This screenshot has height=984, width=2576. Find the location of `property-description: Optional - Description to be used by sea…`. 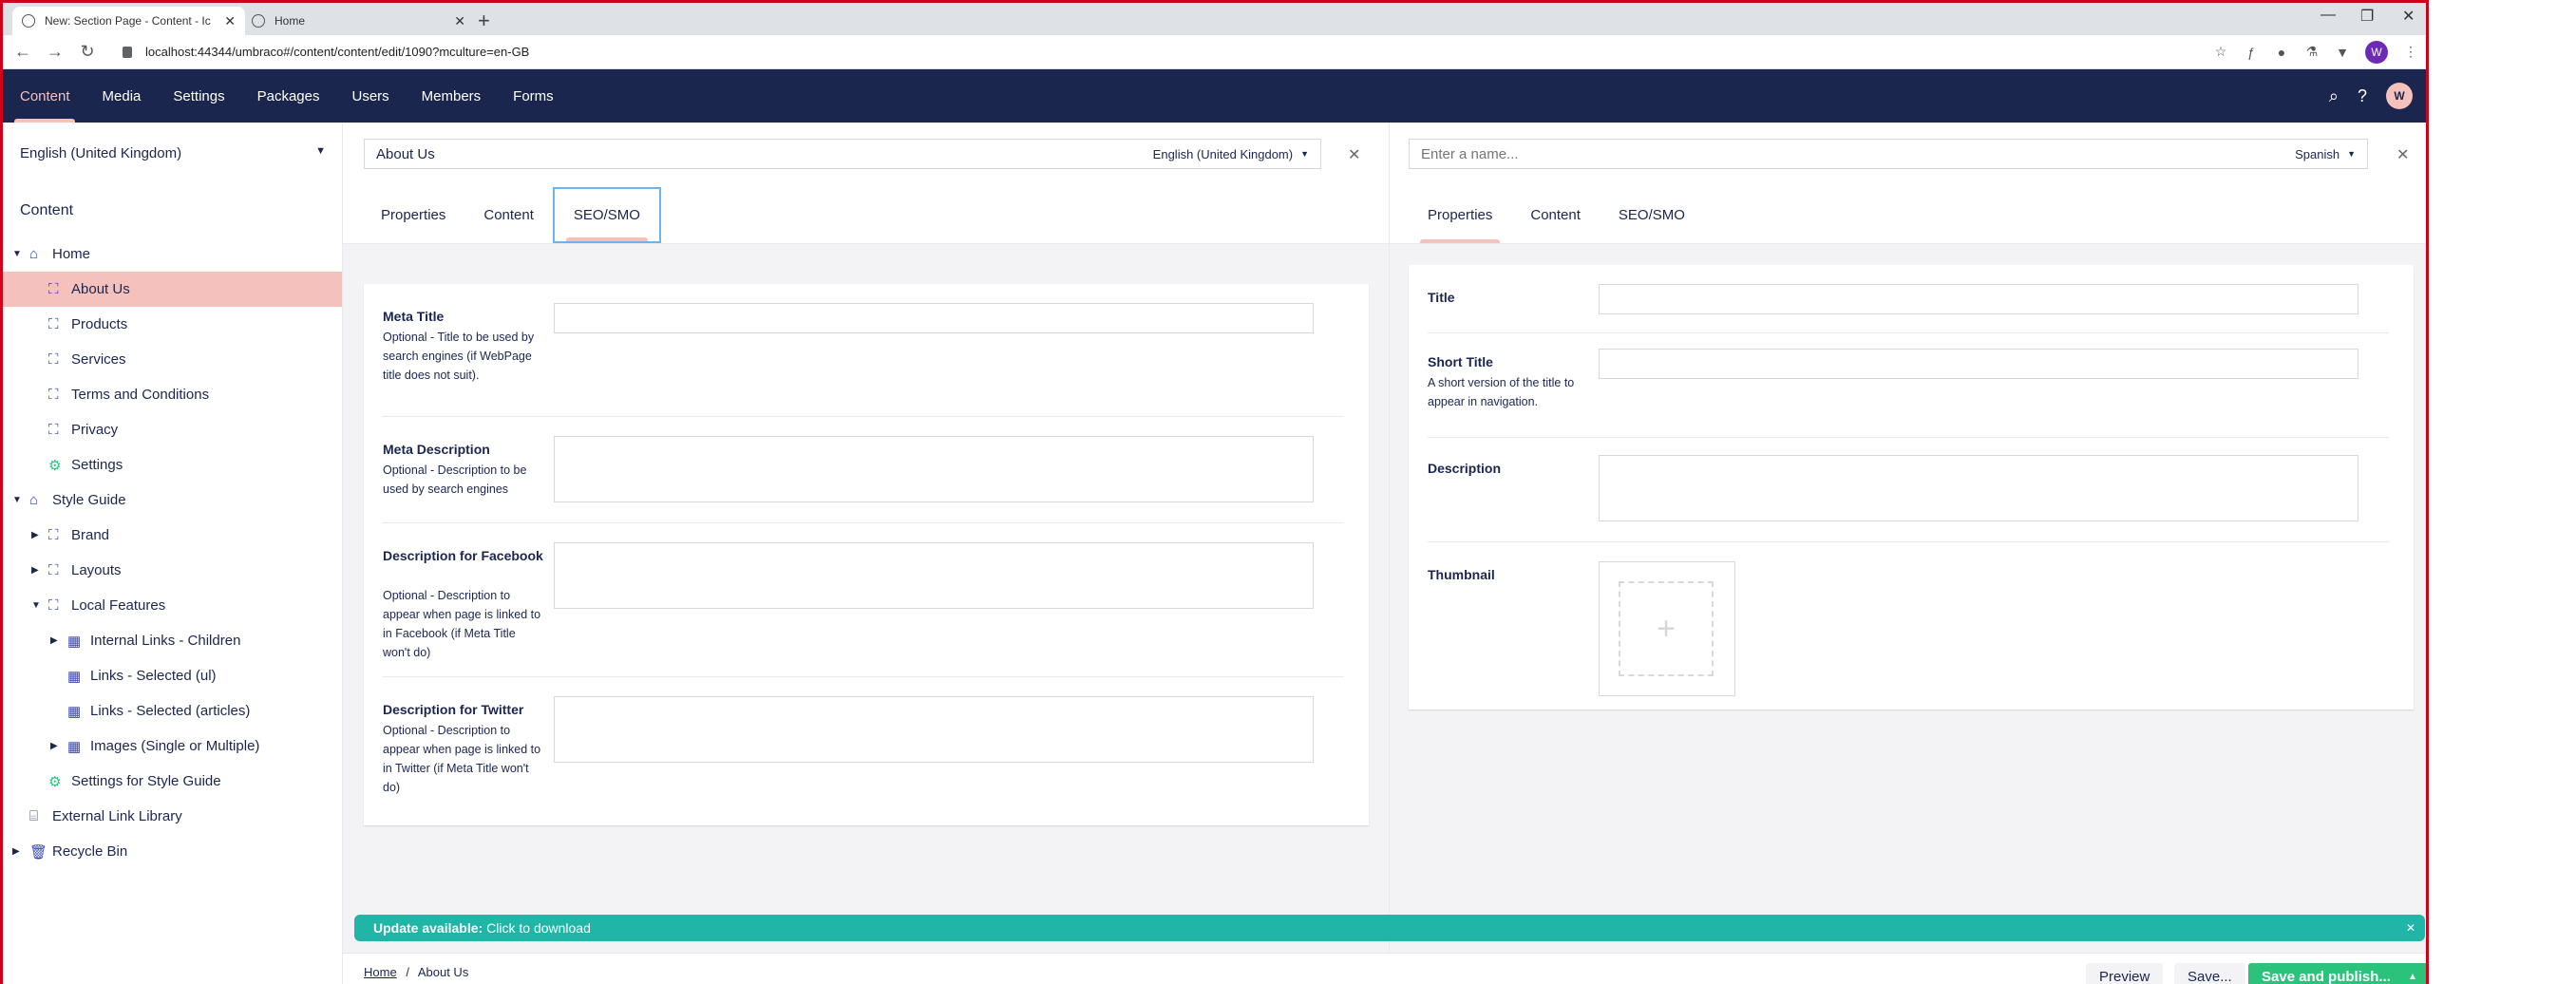

property-description: Optional - Description to be used by sea… is located at coordinates (455, 480).